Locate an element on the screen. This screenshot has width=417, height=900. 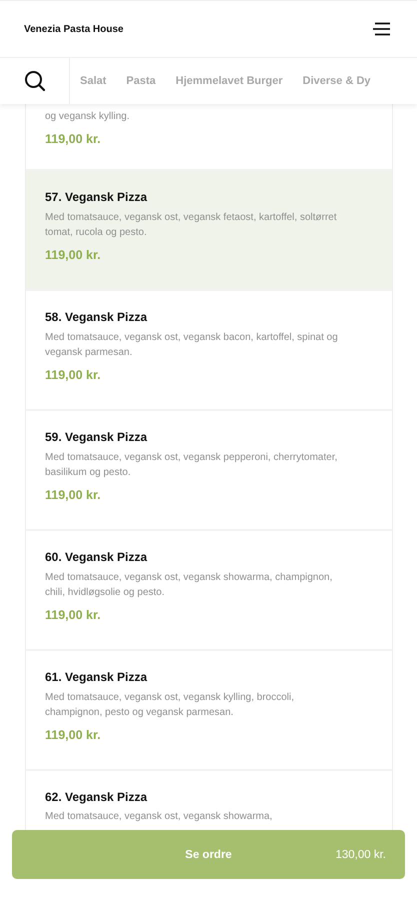
item-description: Med tomatsauce, vegansk ost, vegansk pepperoni, cherrytomater, basilikum og pesto. is located at coordinates (191, 465).